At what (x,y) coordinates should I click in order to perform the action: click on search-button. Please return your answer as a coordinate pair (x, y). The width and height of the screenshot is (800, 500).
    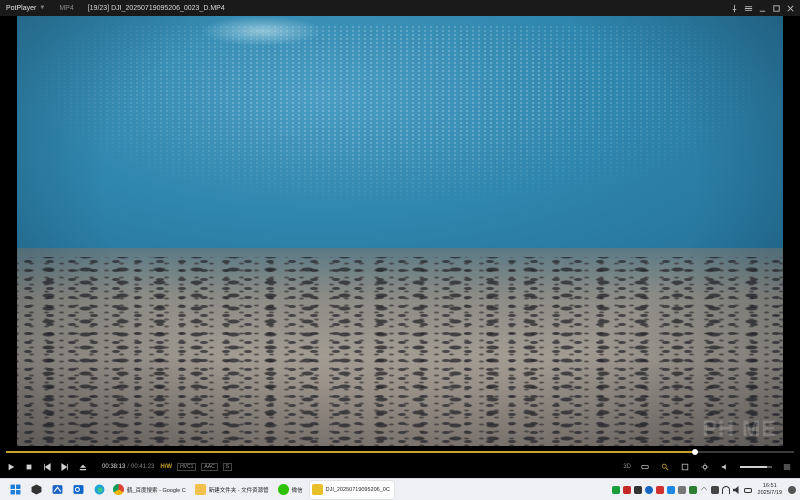
    Looking at the image, I should click on (665, 467).